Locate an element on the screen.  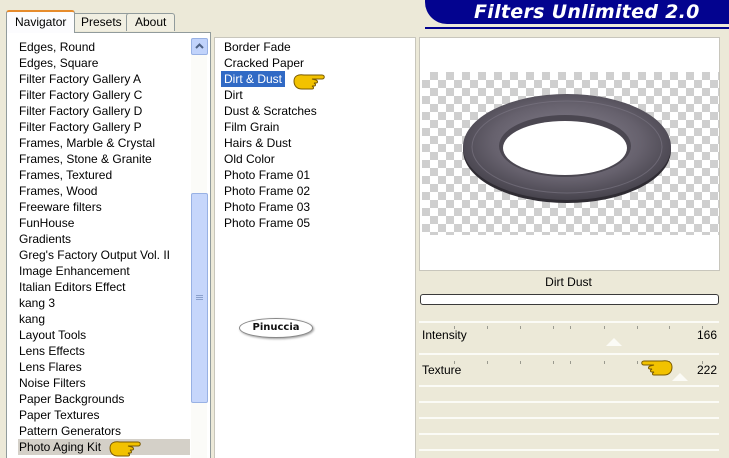
texture-slider-thumb is located at coordinates (680, 377).